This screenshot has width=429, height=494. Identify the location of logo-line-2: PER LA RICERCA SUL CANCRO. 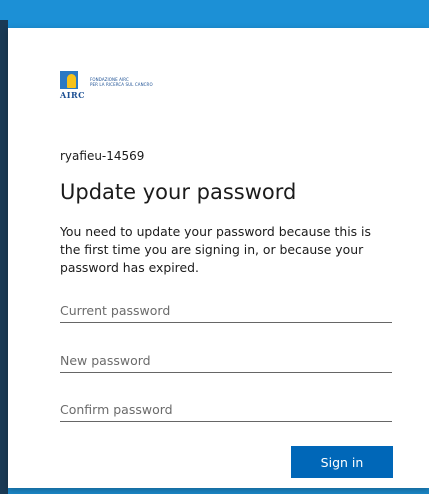
(121, 84).